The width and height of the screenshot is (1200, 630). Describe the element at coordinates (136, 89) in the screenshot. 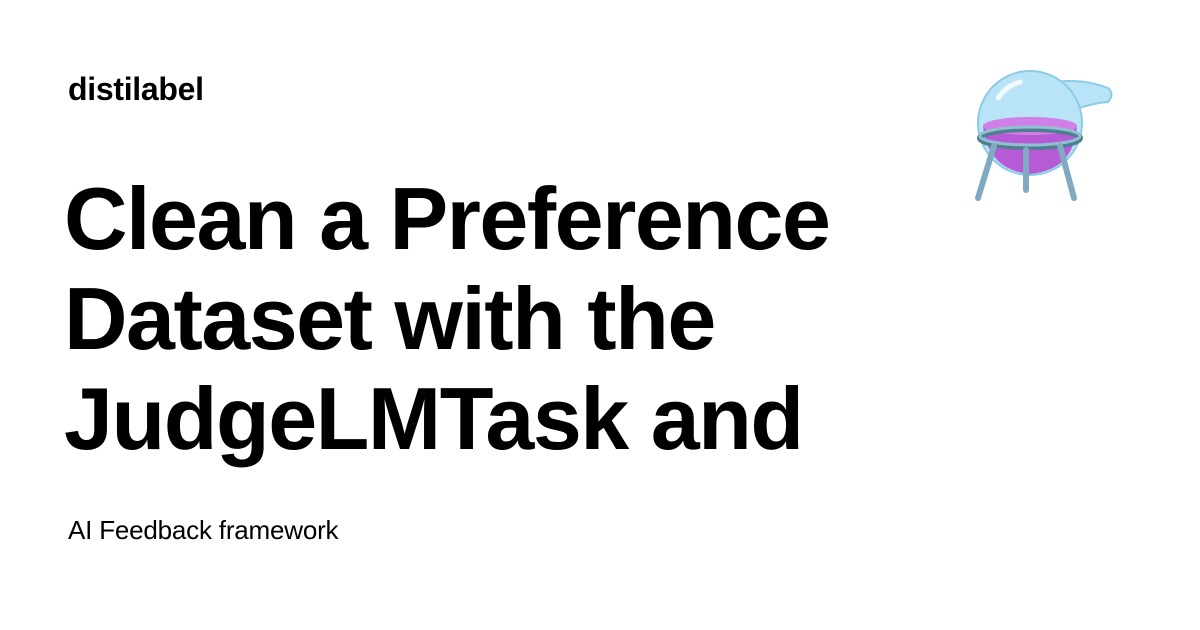

I see `site-name: distilabel` at that location.